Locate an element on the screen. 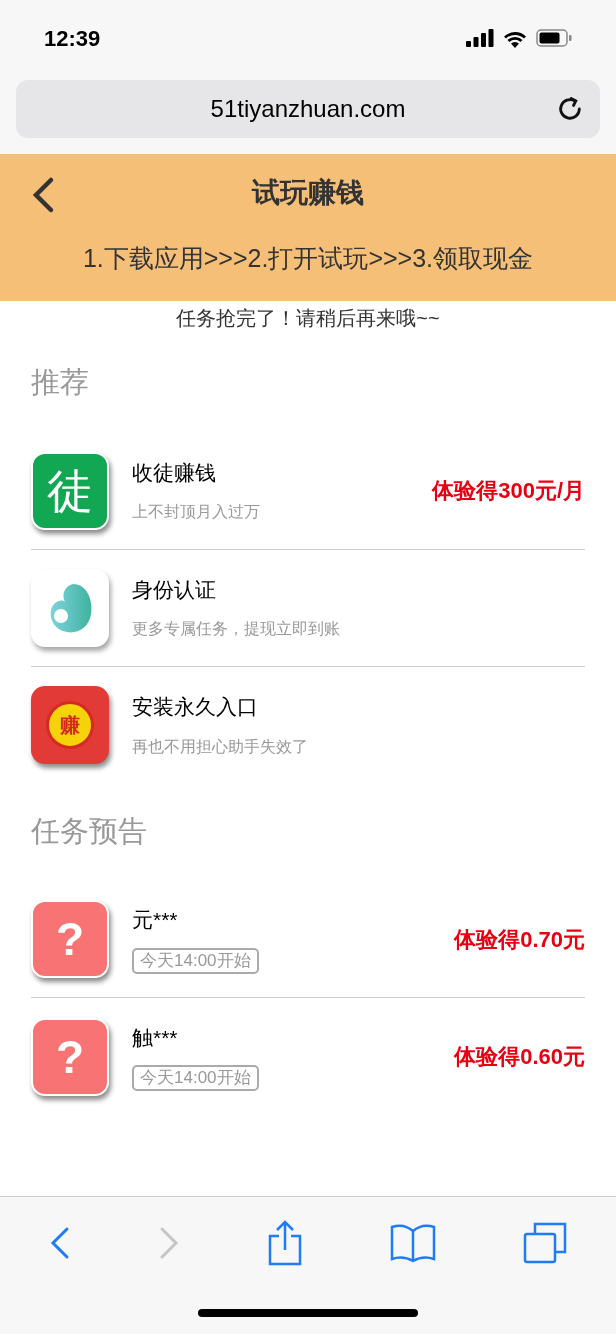 This screenshot has height=1334, width=616. item-title: 安装永久入口 is located at coordinates (195, 707).